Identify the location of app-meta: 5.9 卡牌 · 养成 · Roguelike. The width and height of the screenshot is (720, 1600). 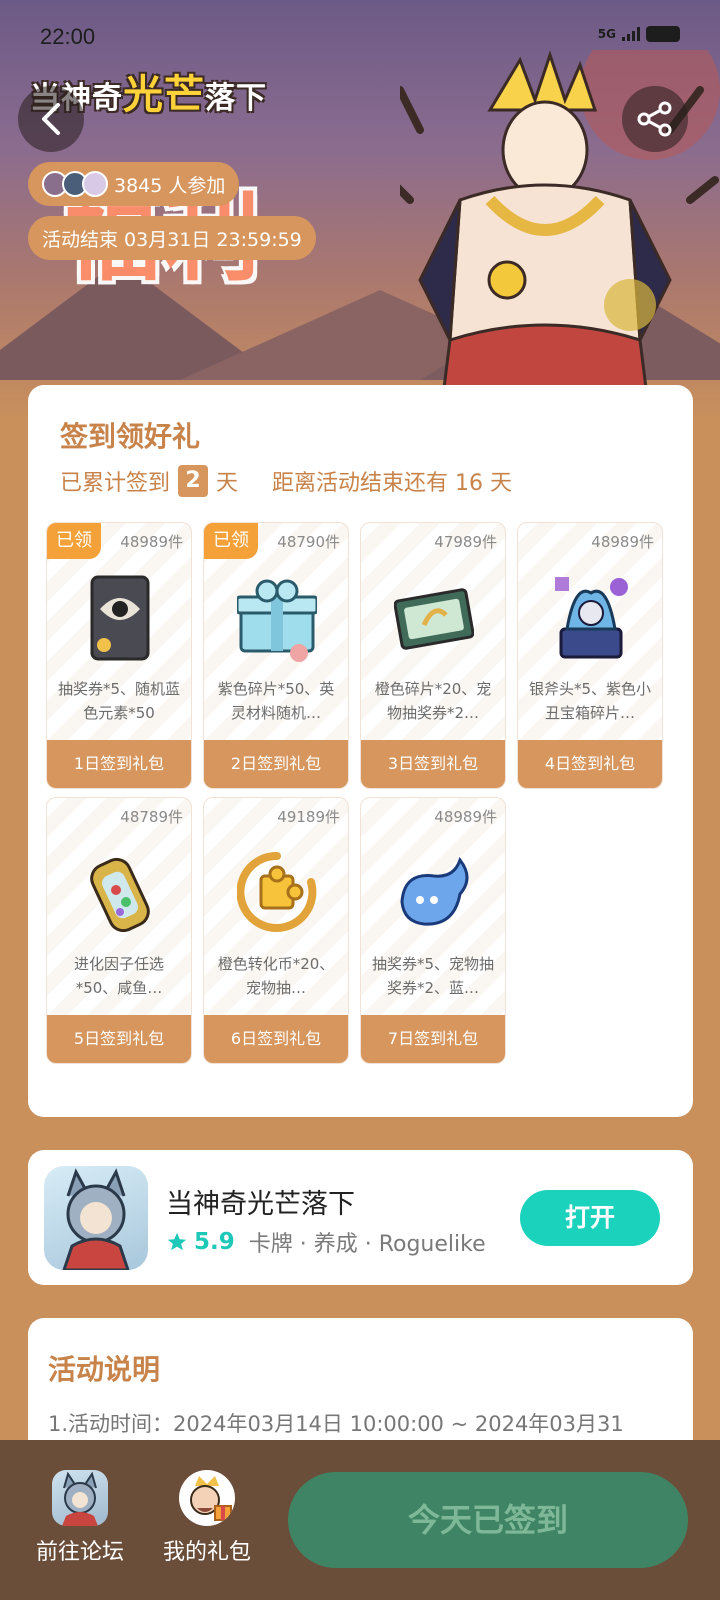
(326, 1242).